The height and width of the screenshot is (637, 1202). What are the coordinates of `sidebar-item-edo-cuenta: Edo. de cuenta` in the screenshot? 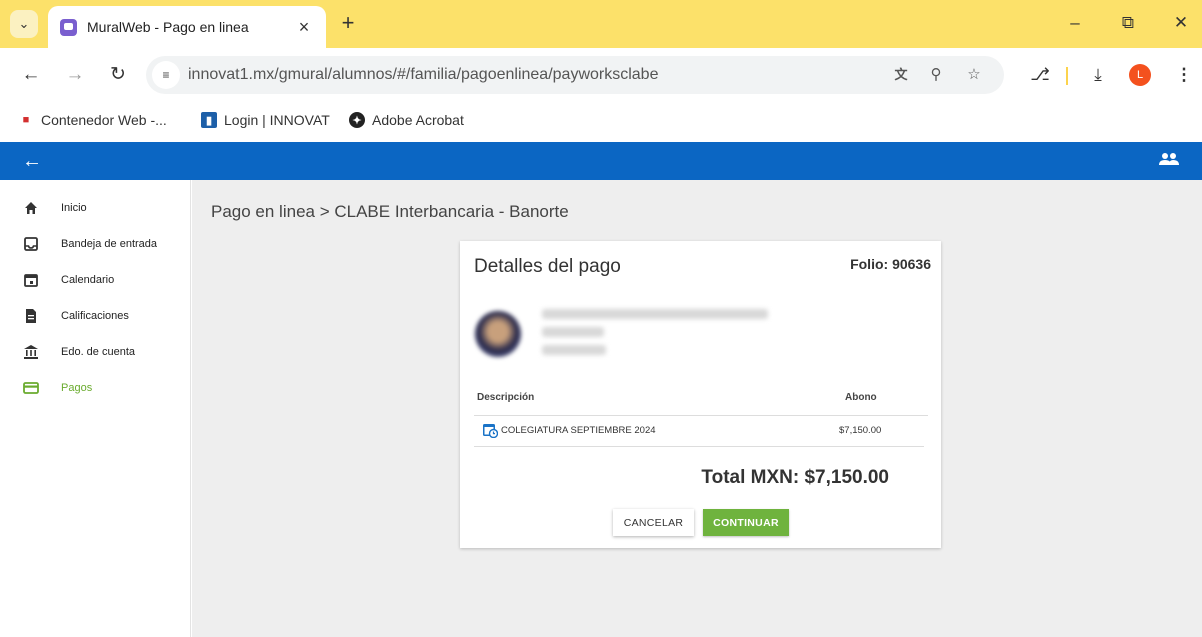 It's located at (95, 352).